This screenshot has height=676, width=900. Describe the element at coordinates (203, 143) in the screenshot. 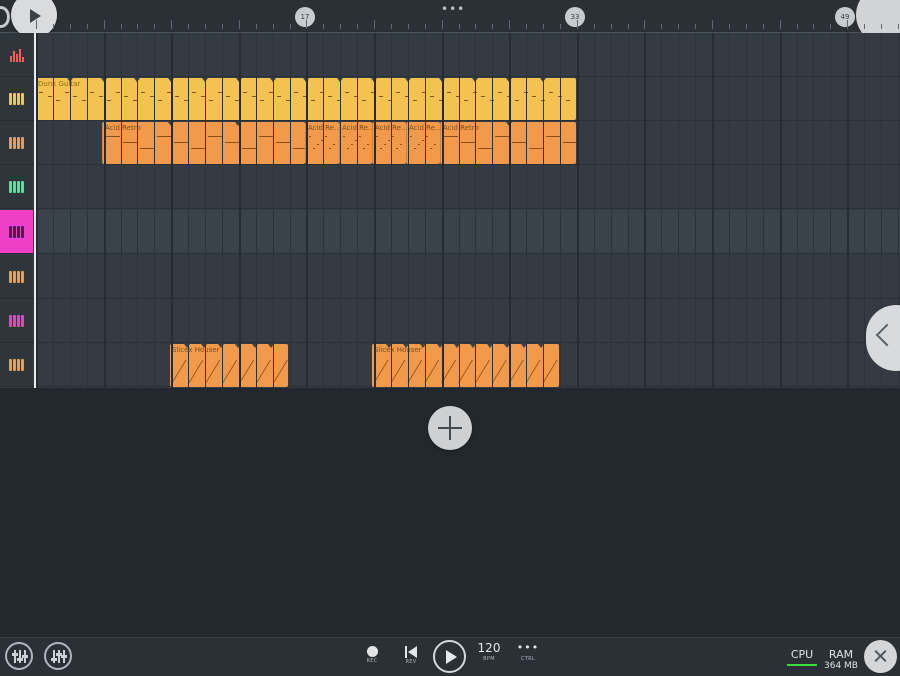

I see `clip-acid-retro: Acid Retro` at that location.